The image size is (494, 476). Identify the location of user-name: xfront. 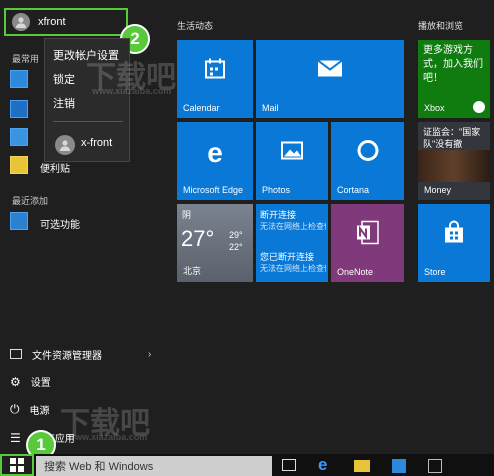
(52, 22).